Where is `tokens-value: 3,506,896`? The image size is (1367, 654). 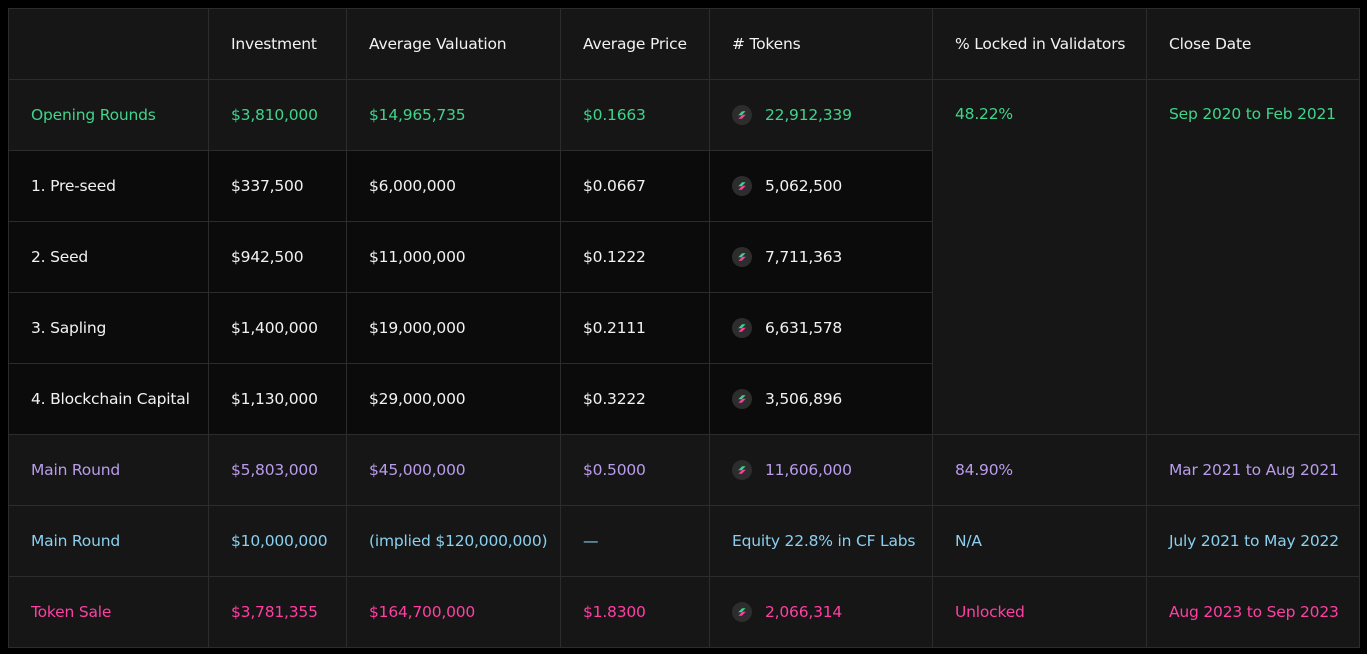
tokens-value: 3,506,896 is located at coordinates (804, 399).